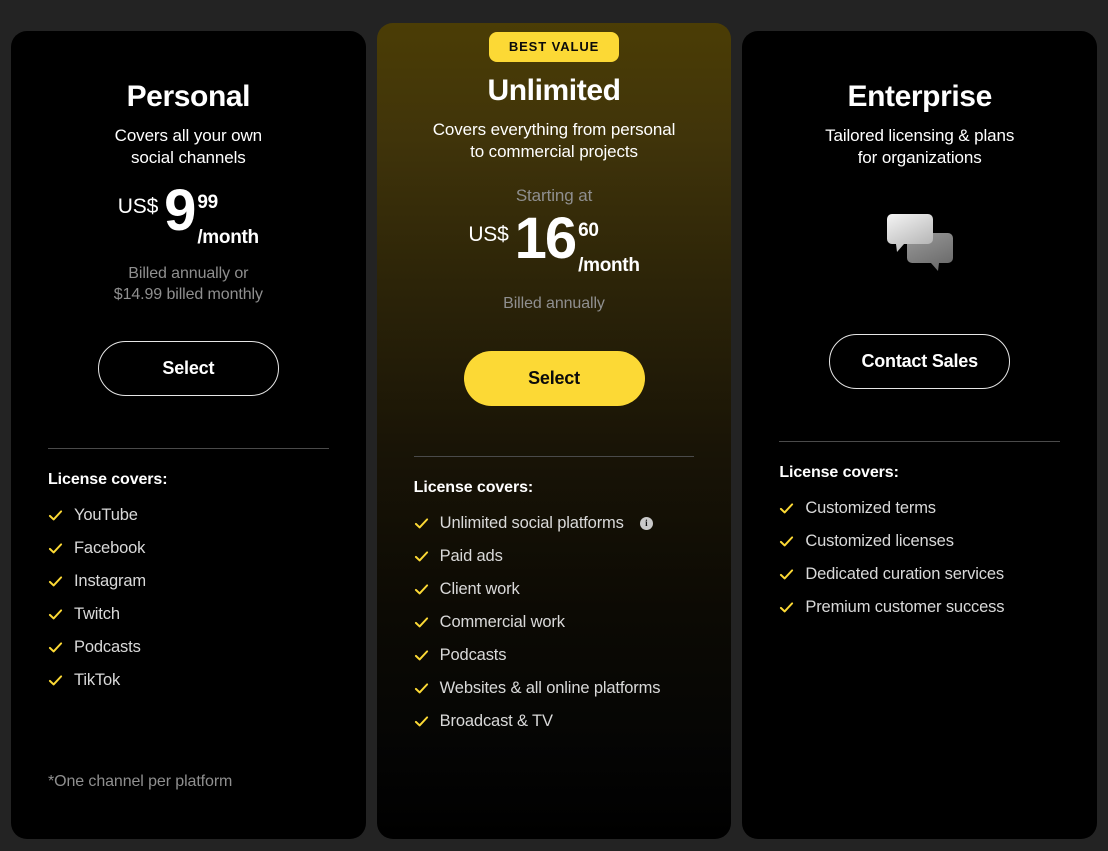 Image resolution: width=1108 pixels, height=851 pixels. I want to click on price-amount: 9, so click(180, 210).